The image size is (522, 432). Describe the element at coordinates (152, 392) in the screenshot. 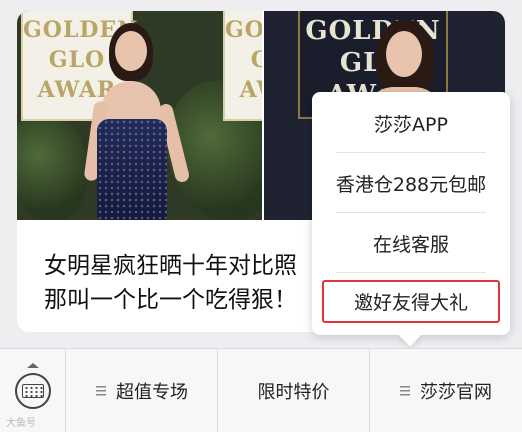

I see `menu-tab-label: 超值专场` at that location.